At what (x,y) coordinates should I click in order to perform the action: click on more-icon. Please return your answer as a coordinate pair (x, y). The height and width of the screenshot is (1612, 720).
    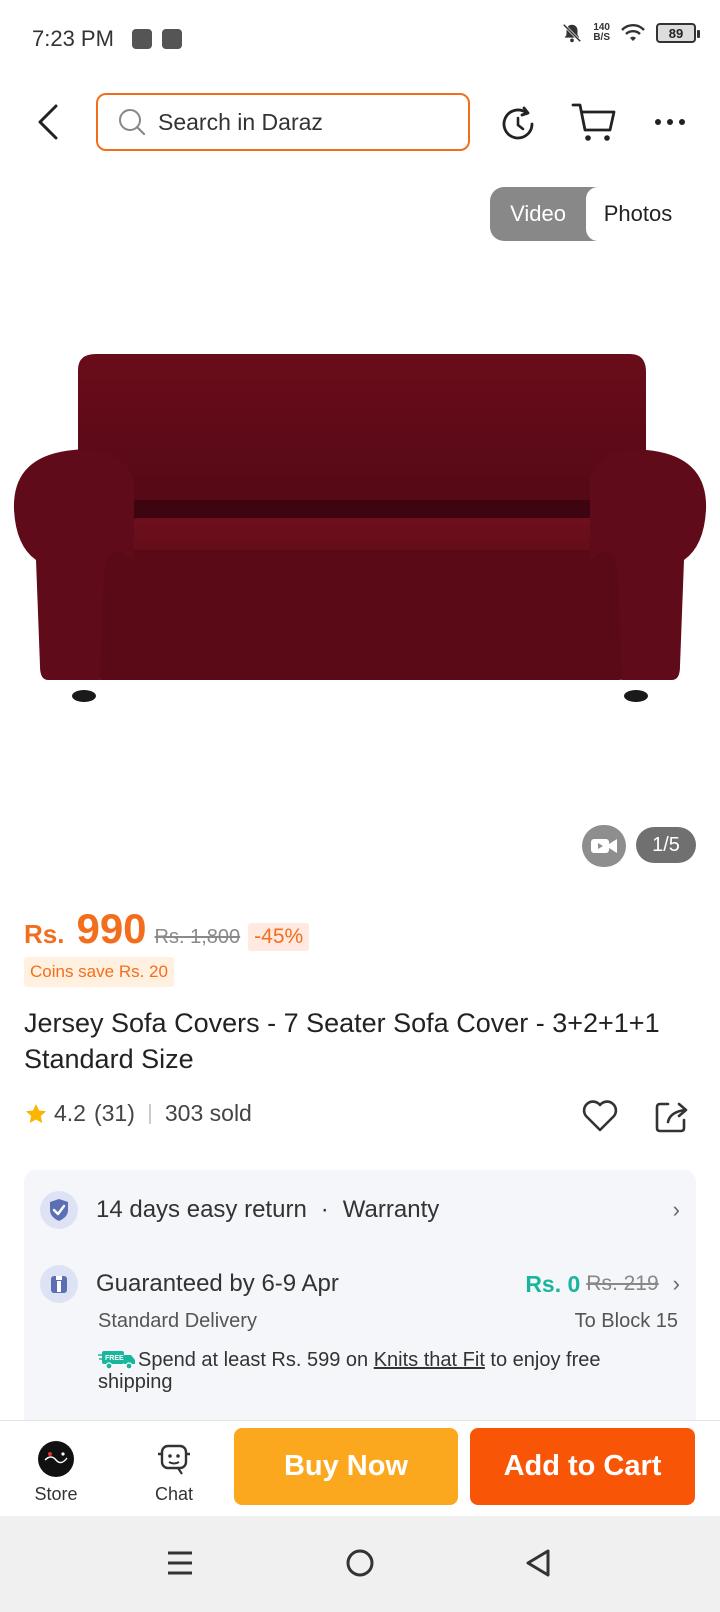
    Looking at the image, I should click on (670, 122).